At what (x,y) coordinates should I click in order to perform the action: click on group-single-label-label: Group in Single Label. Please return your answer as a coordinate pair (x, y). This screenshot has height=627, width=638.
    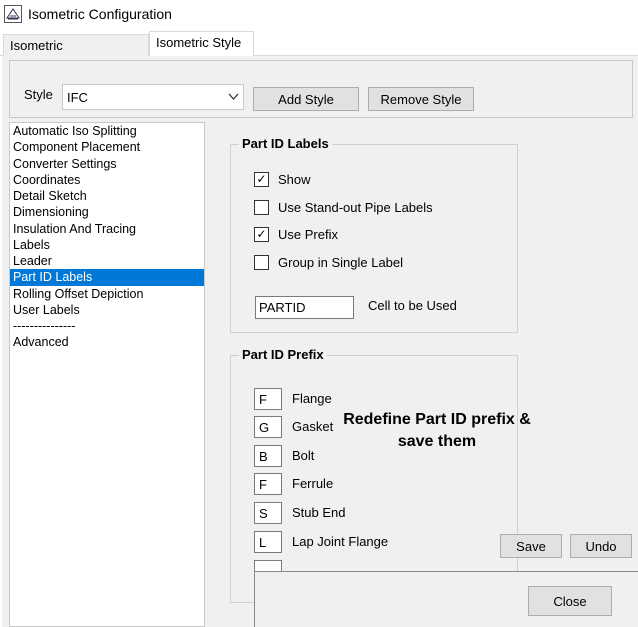
    Looking at the image, I should click on (341, 262).